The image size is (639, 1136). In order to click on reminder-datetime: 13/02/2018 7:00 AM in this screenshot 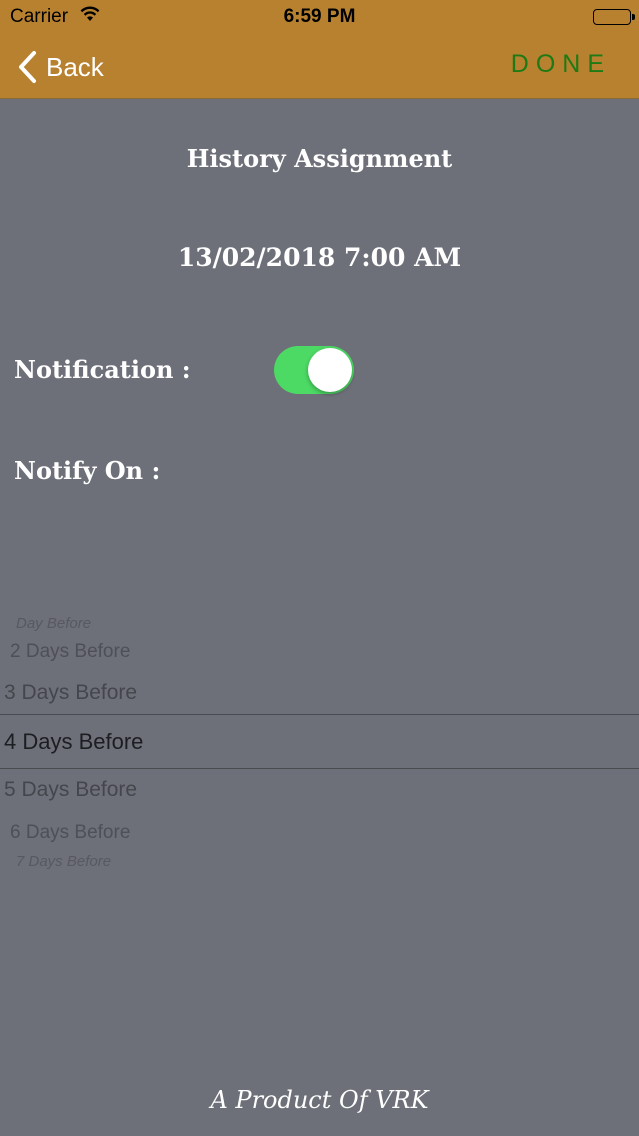, I will do `click(319, 257)`.